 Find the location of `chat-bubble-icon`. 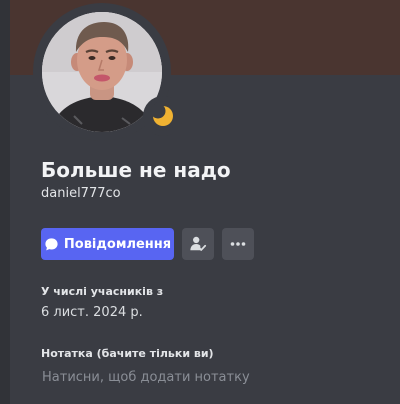

chat-bubble-icon is located at coordinates (51, 243).